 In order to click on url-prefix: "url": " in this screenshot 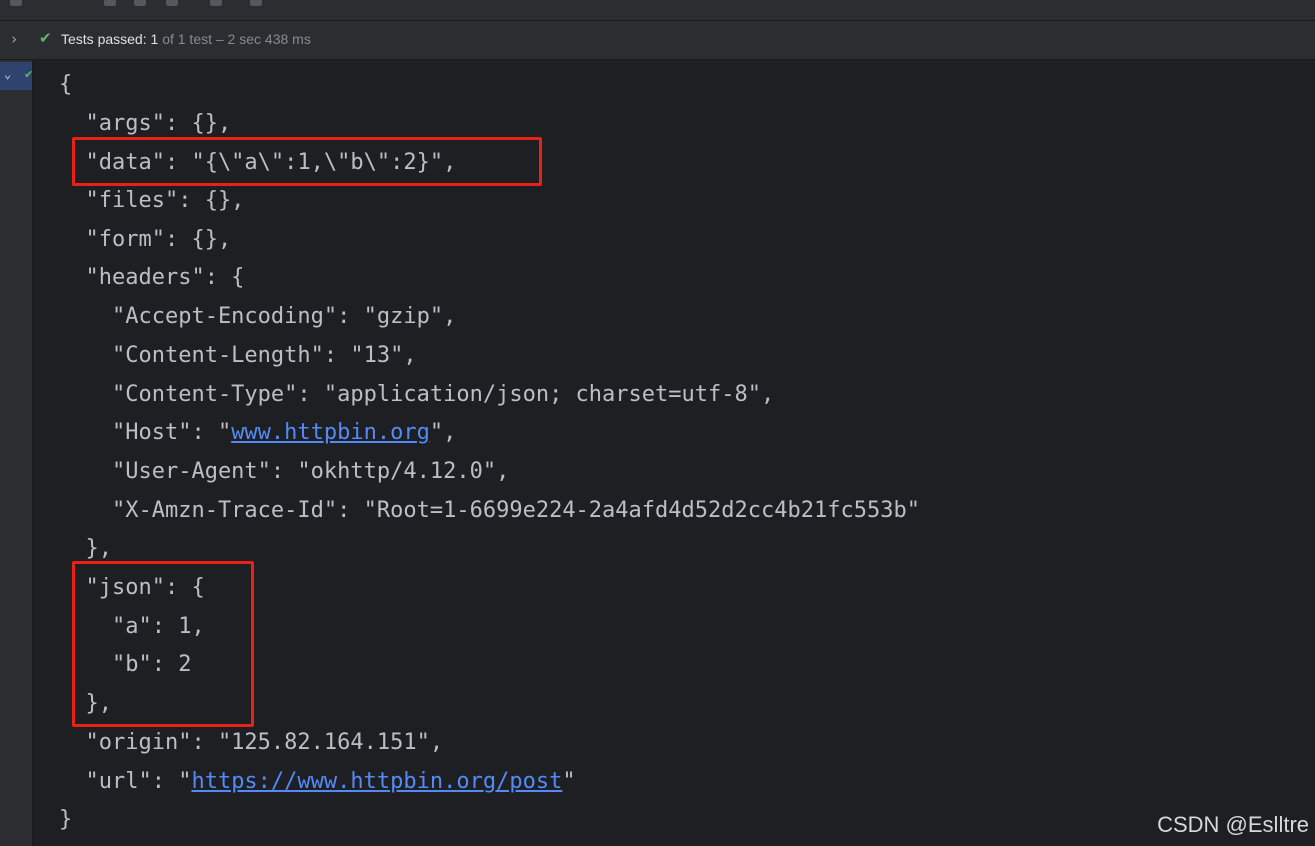, I will do `click(125, 781)`.